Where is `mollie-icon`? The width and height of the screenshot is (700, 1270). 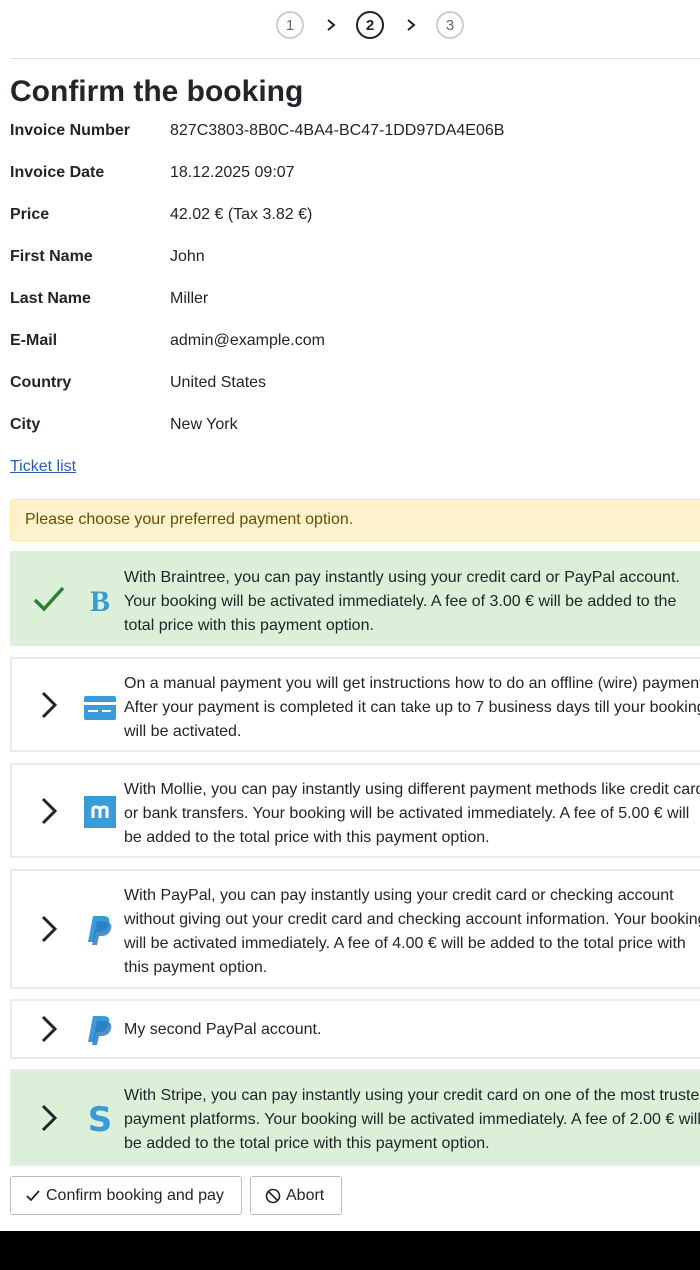 mollie-icon is located at coordinates (100, 812).